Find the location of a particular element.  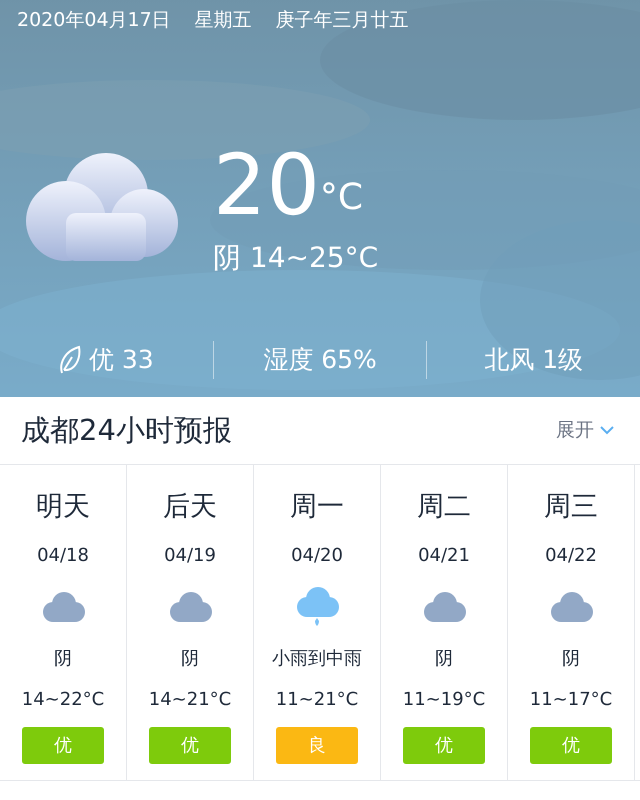

weekday-text: 星期五 is located at coordinates (223, 20).